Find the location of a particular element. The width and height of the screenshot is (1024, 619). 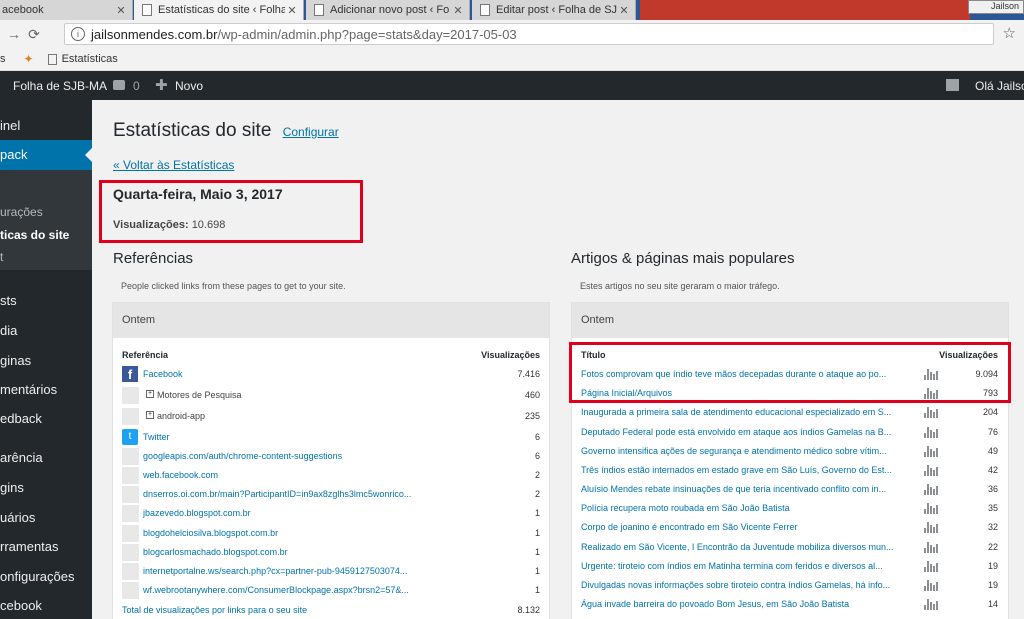

table-row: blogcarlosmachado.blogspot.com.br 1 is located at coordinates (331, 552).